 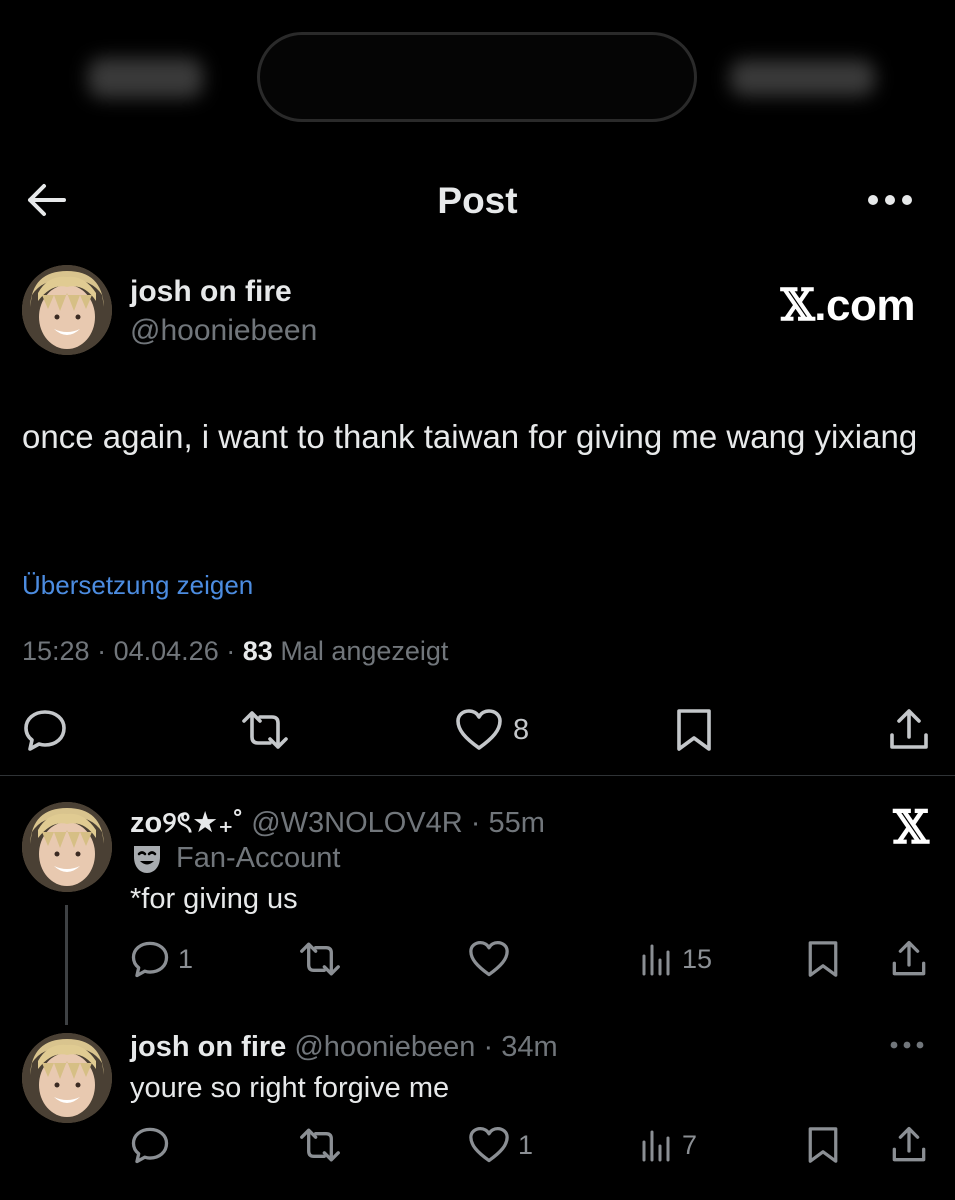 I want to click on reply-header: josh on fire @hooniebeen · 34m, so click(x=344, y=1047).